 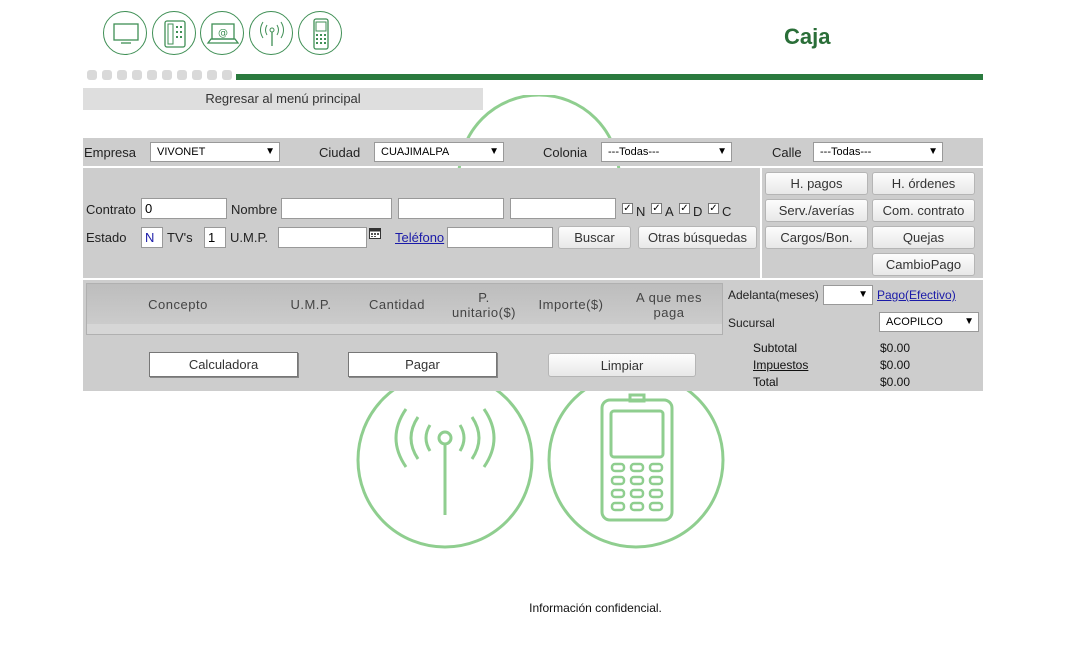 I want to click on impuestos-value: $0.00, so click(x=895, y=365).